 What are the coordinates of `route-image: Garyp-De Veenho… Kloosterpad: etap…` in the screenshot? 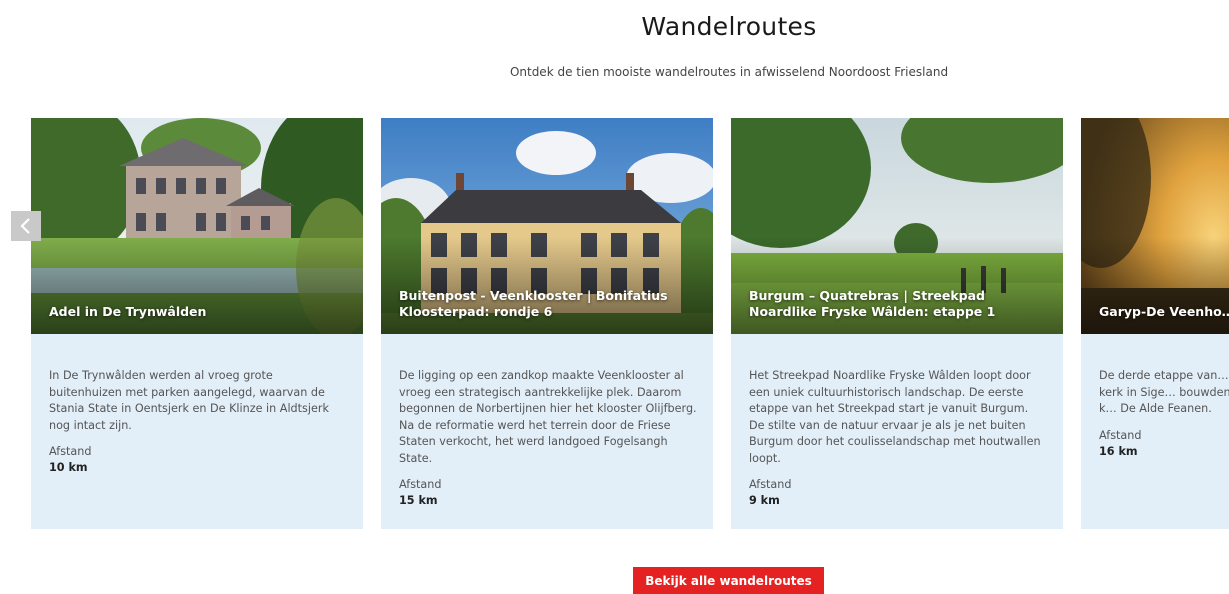 It's located at (1155, 226).